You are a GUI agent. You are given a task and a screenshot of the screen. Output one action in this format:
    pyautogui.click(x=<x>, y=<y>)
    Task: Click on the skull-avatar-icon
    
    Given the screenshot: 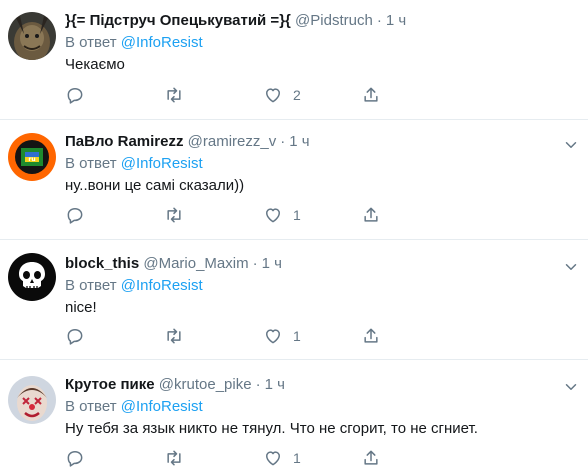 What is the action you would take?
    pyautogui.click(x=32, y=277)
    